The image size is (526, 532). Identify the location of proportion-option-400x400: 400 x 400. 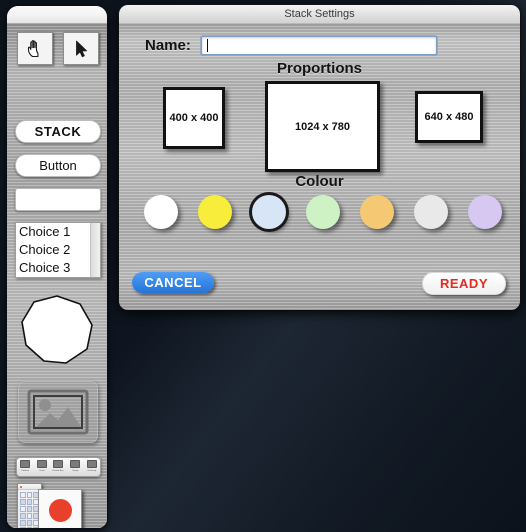
(194, 118).